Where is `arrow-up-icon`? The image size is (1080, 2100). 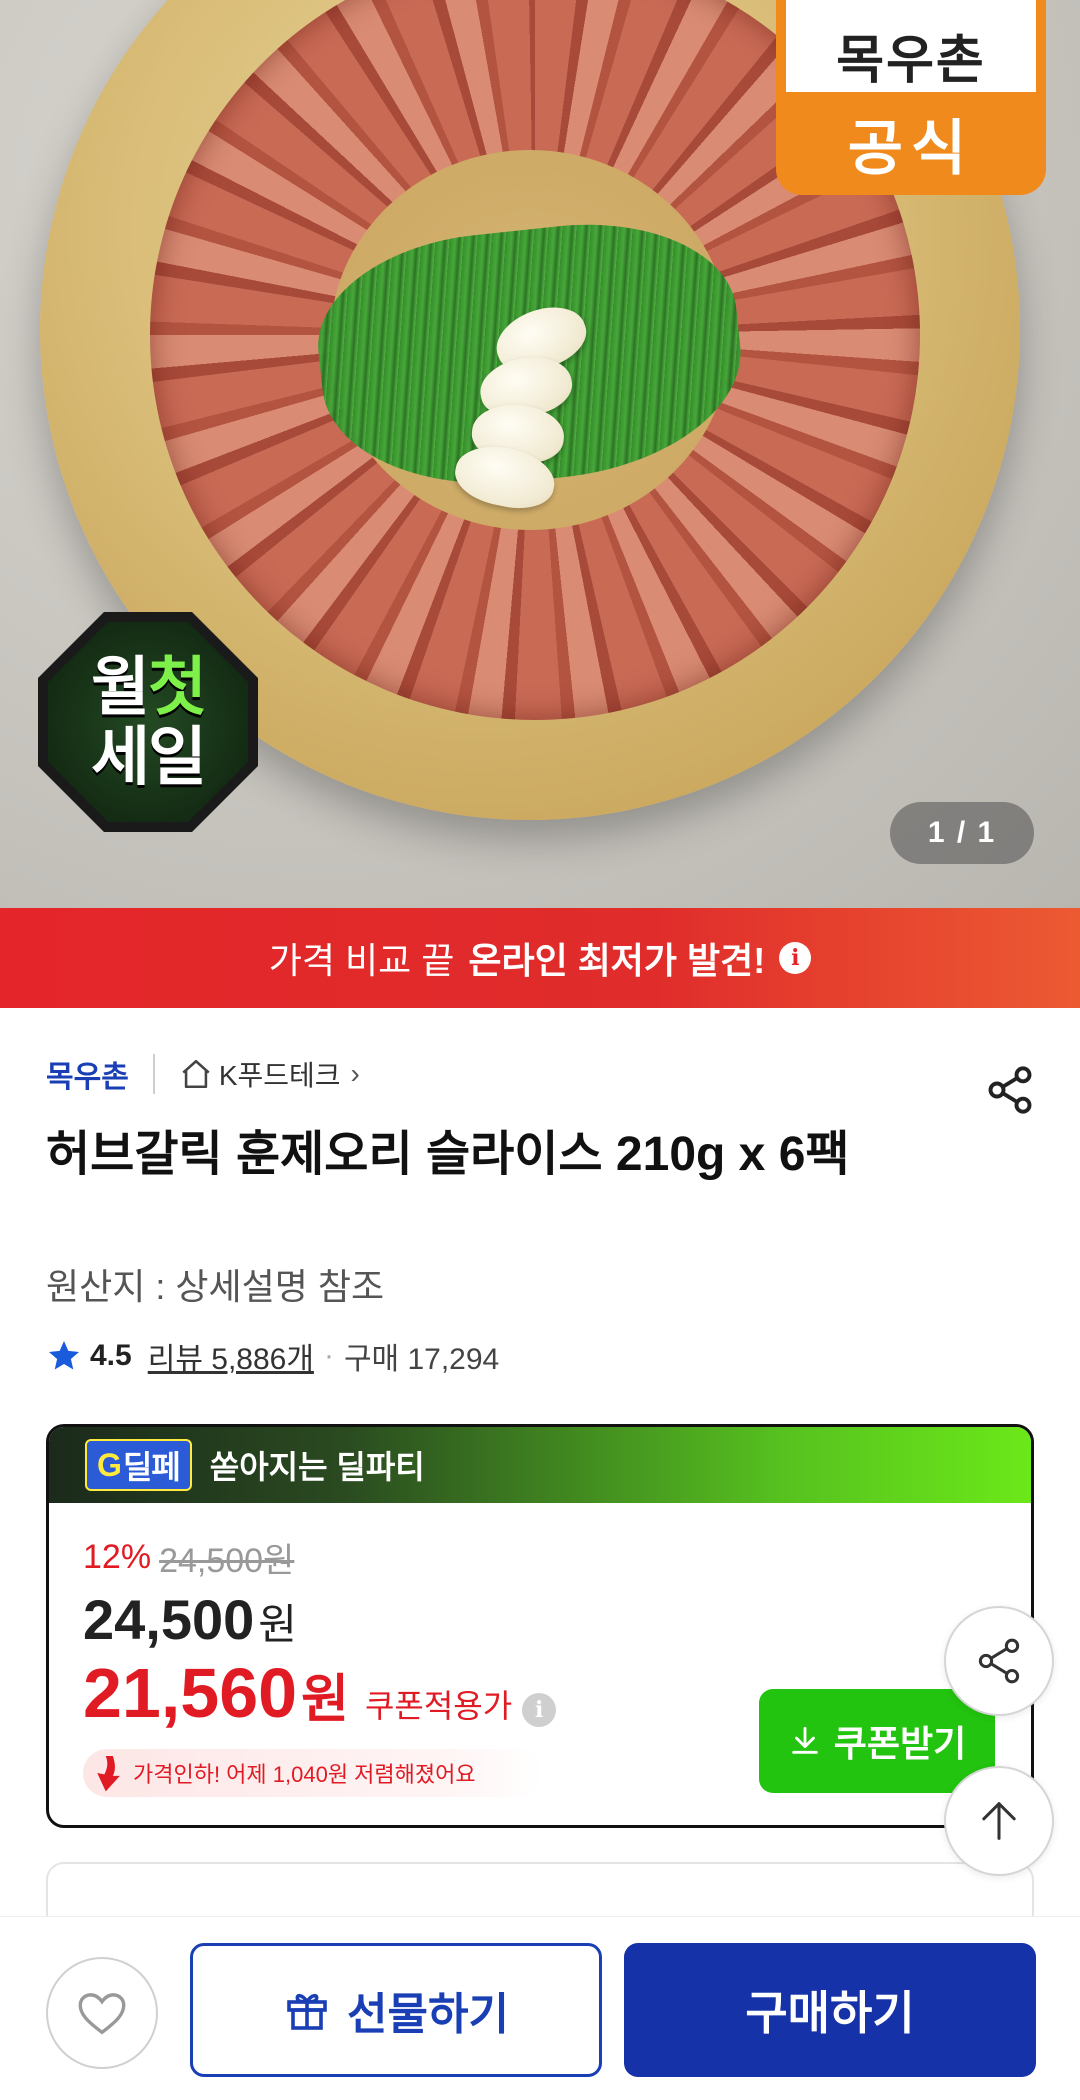
arrow-up-icon is located at coordinates (999, 1821).